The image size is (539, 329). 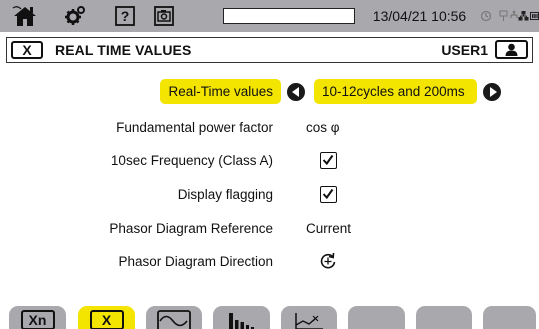 What do you see at coordinates (534, 16) in the screenshot?
I see `battery-icon` at bounding box center [534, 16].